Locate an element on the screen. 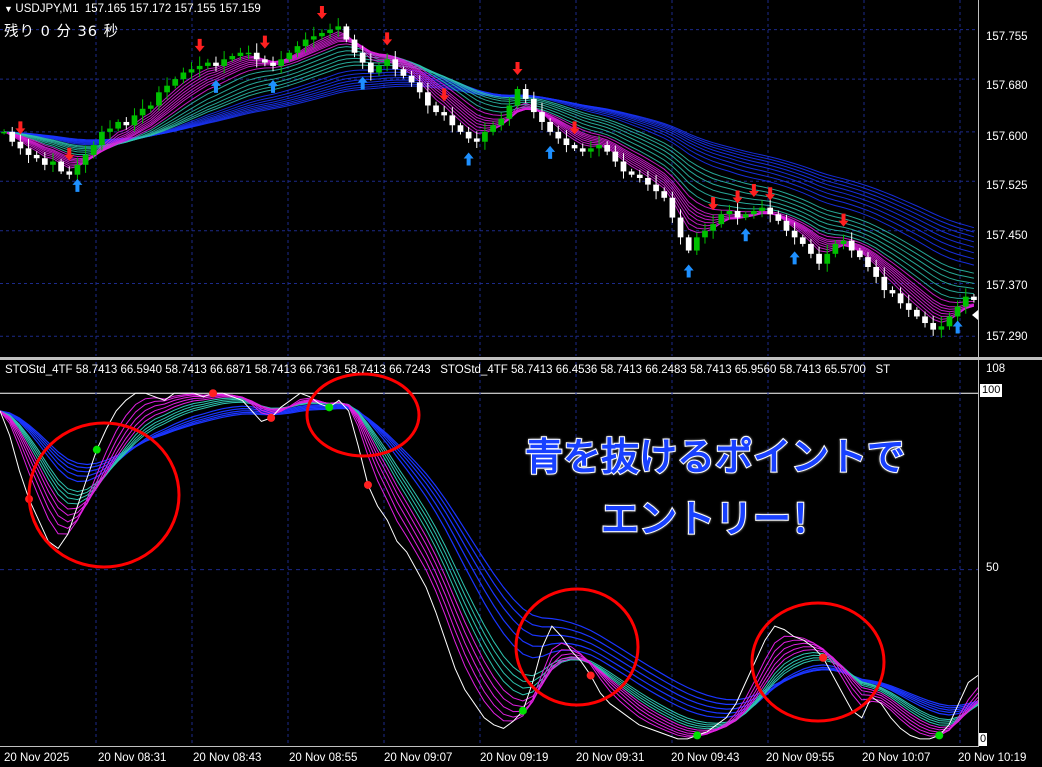  time-axis-label: 20 Nov 2025 is located at coordinates (37, 758).